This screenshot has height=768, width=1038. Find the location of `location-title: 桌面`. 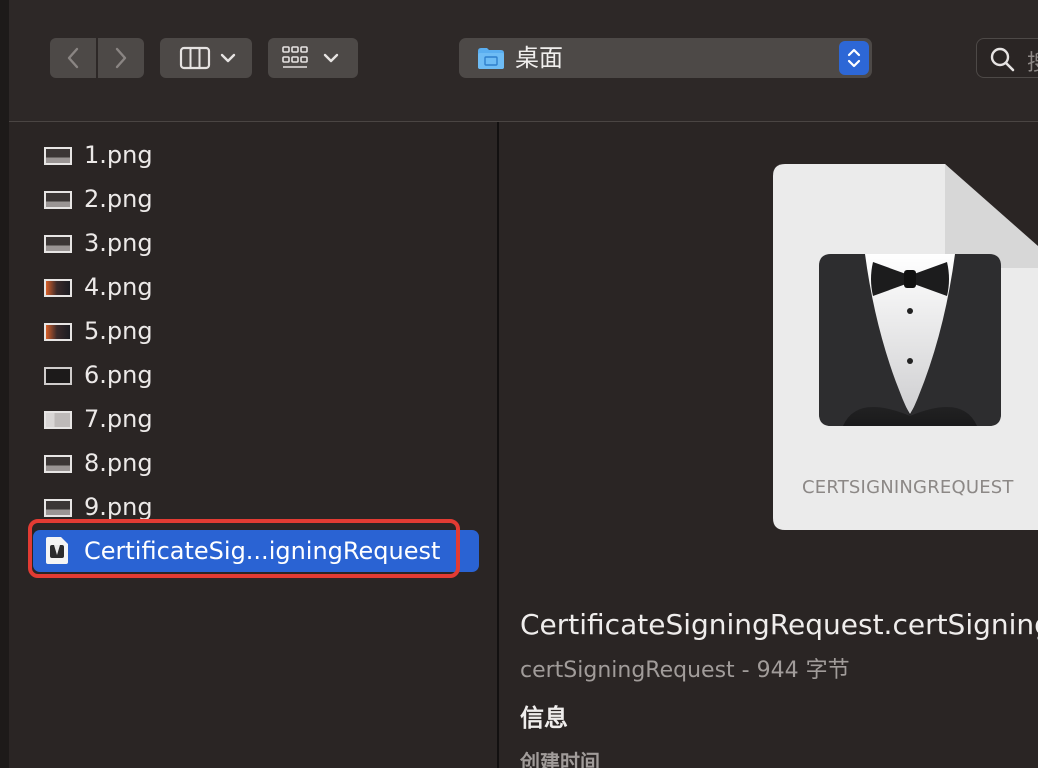

location-title: 桌面 is located at coordinates (539, 58).